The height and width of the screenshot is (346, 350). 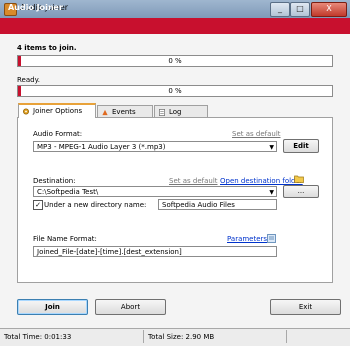 What do you see at coordinates (105, 112) in the screenshot?
I see `events-icon` at bounding box center [105, 112].